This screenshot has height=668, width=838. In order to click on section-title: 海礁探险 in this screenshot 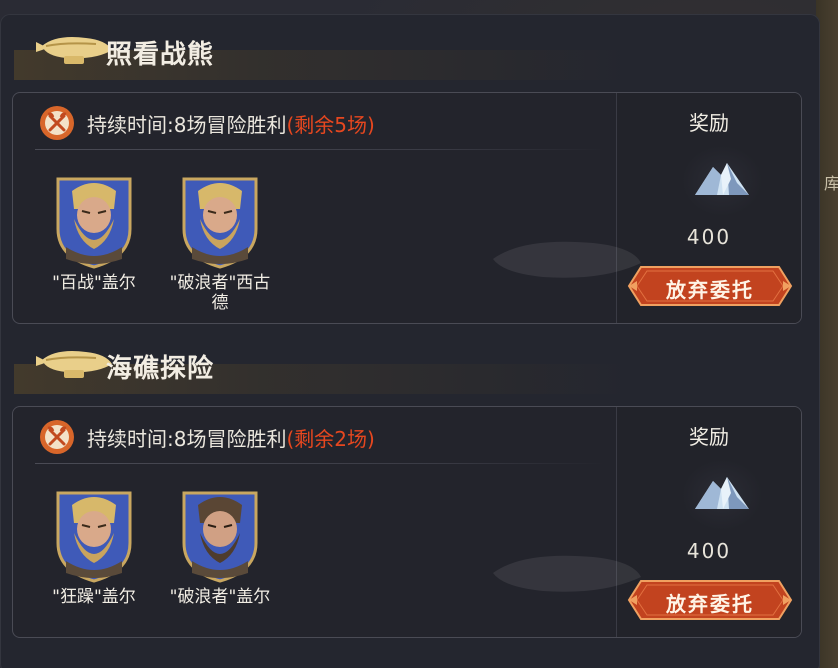, I will do `click(160, 369)`.